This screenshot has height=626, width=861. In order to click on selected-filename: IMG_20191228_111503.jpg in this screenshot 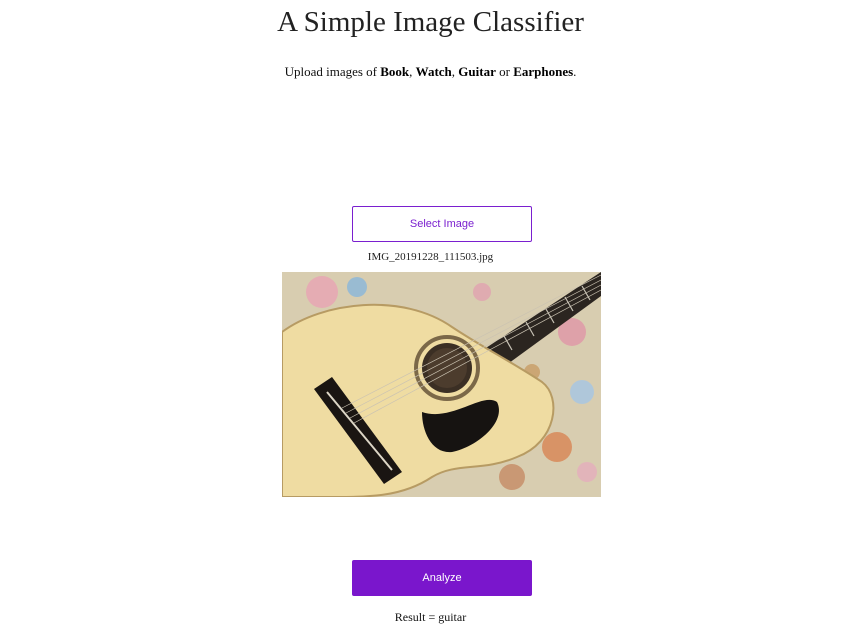, I will do `click(430, 257)`.